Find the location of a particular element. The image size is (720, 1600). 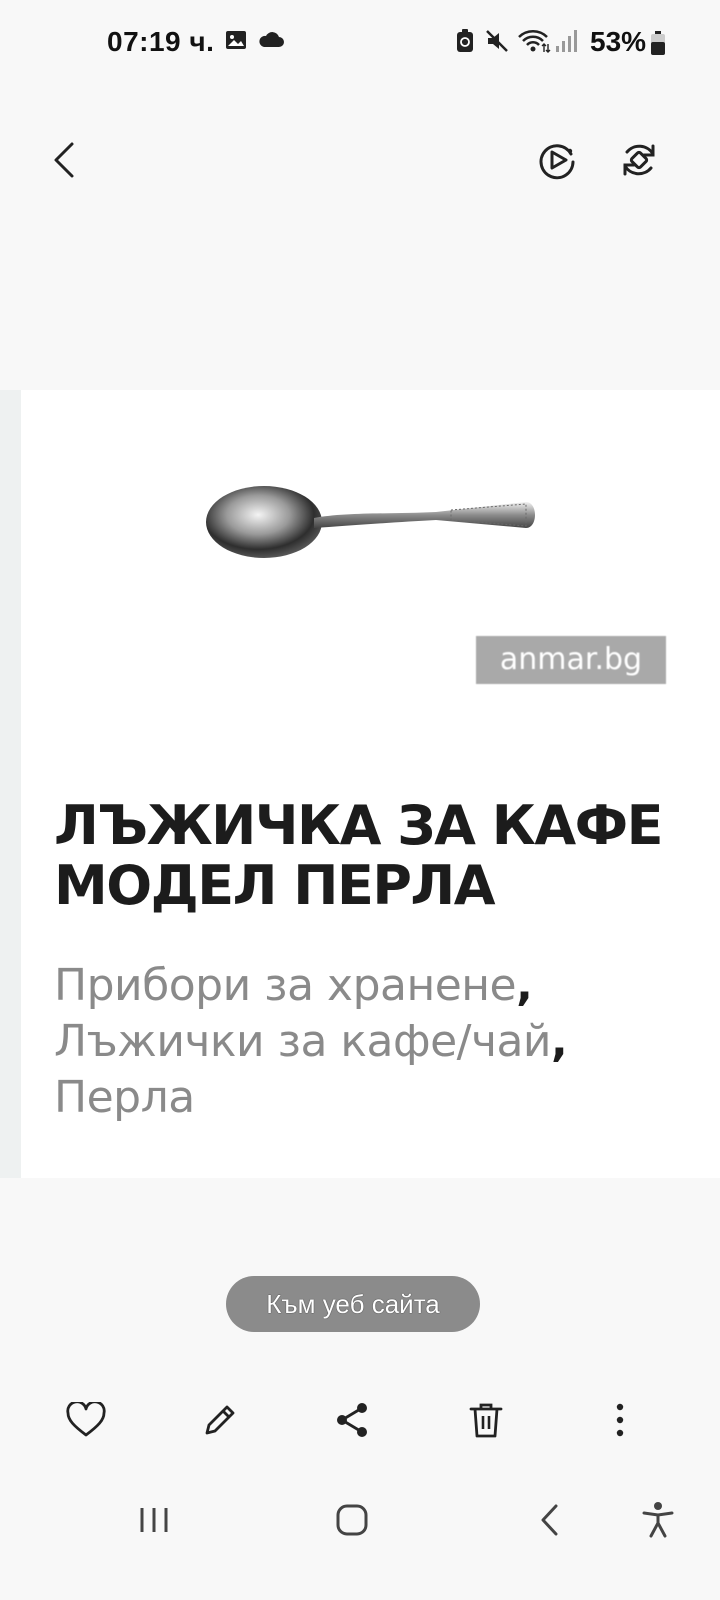

go-to-website-button: Към уеб сайта is located at coordinates (353, 1304).